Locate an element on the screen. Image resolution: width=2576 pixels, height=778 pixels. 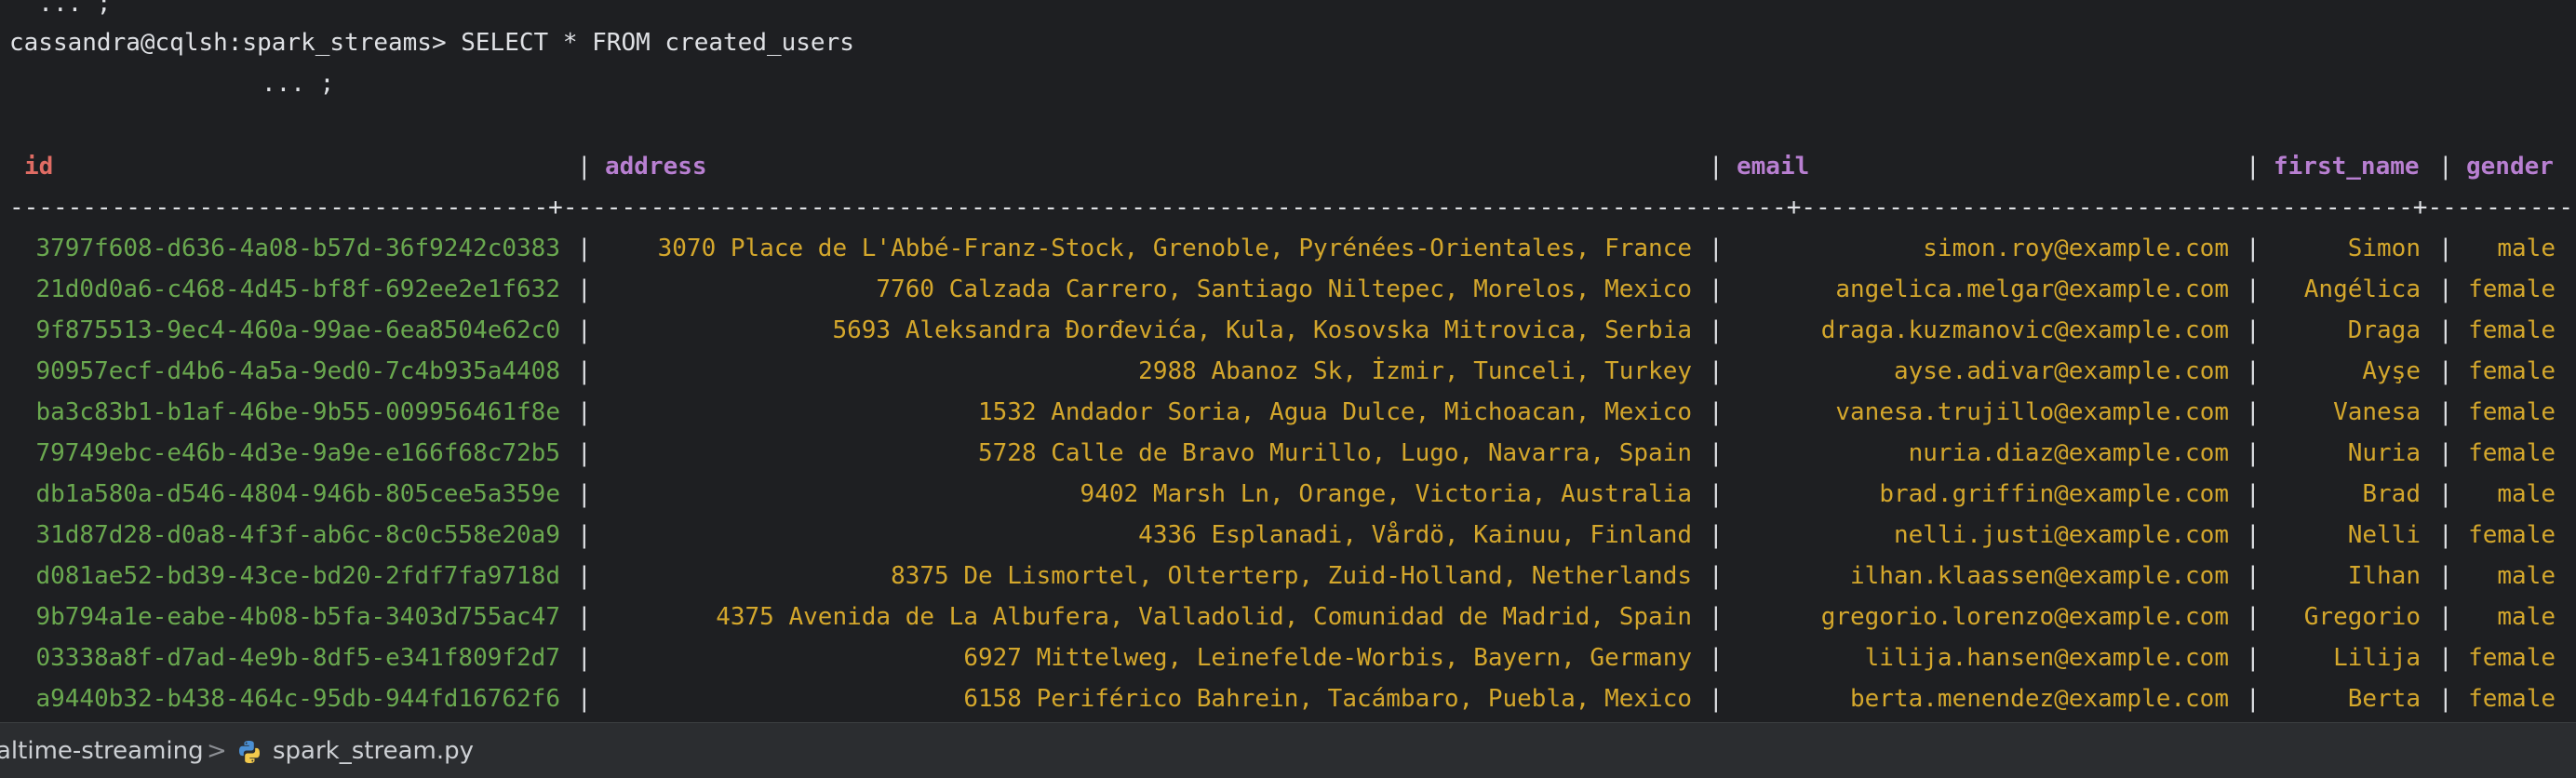
cell-id: 9b794a1e-eabe-4b08-b5fa-3403d755ac47 is located at coordinates (297, 617).